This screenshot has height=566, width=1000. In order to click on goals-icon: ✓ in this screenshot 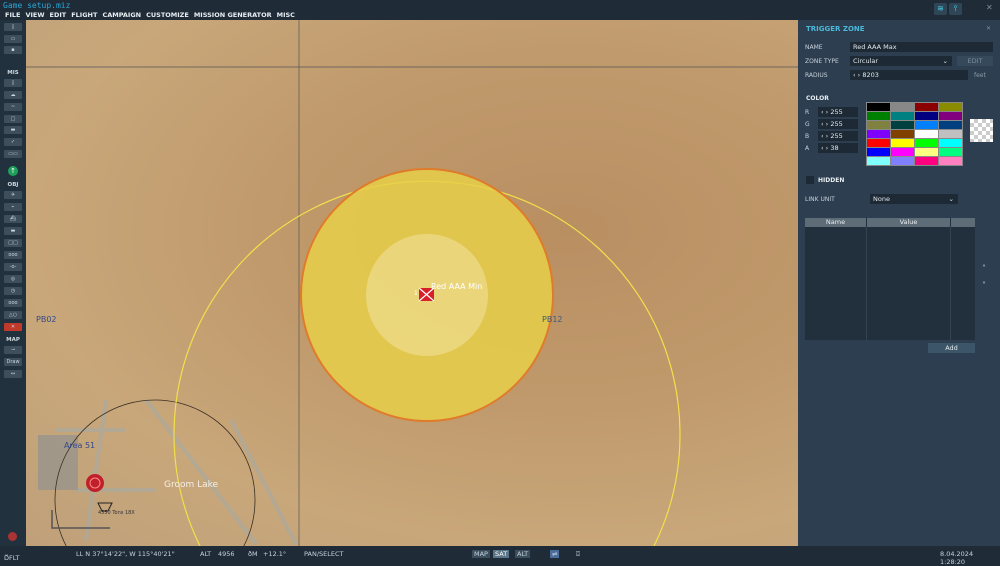, I will do `click(13, 142)`.